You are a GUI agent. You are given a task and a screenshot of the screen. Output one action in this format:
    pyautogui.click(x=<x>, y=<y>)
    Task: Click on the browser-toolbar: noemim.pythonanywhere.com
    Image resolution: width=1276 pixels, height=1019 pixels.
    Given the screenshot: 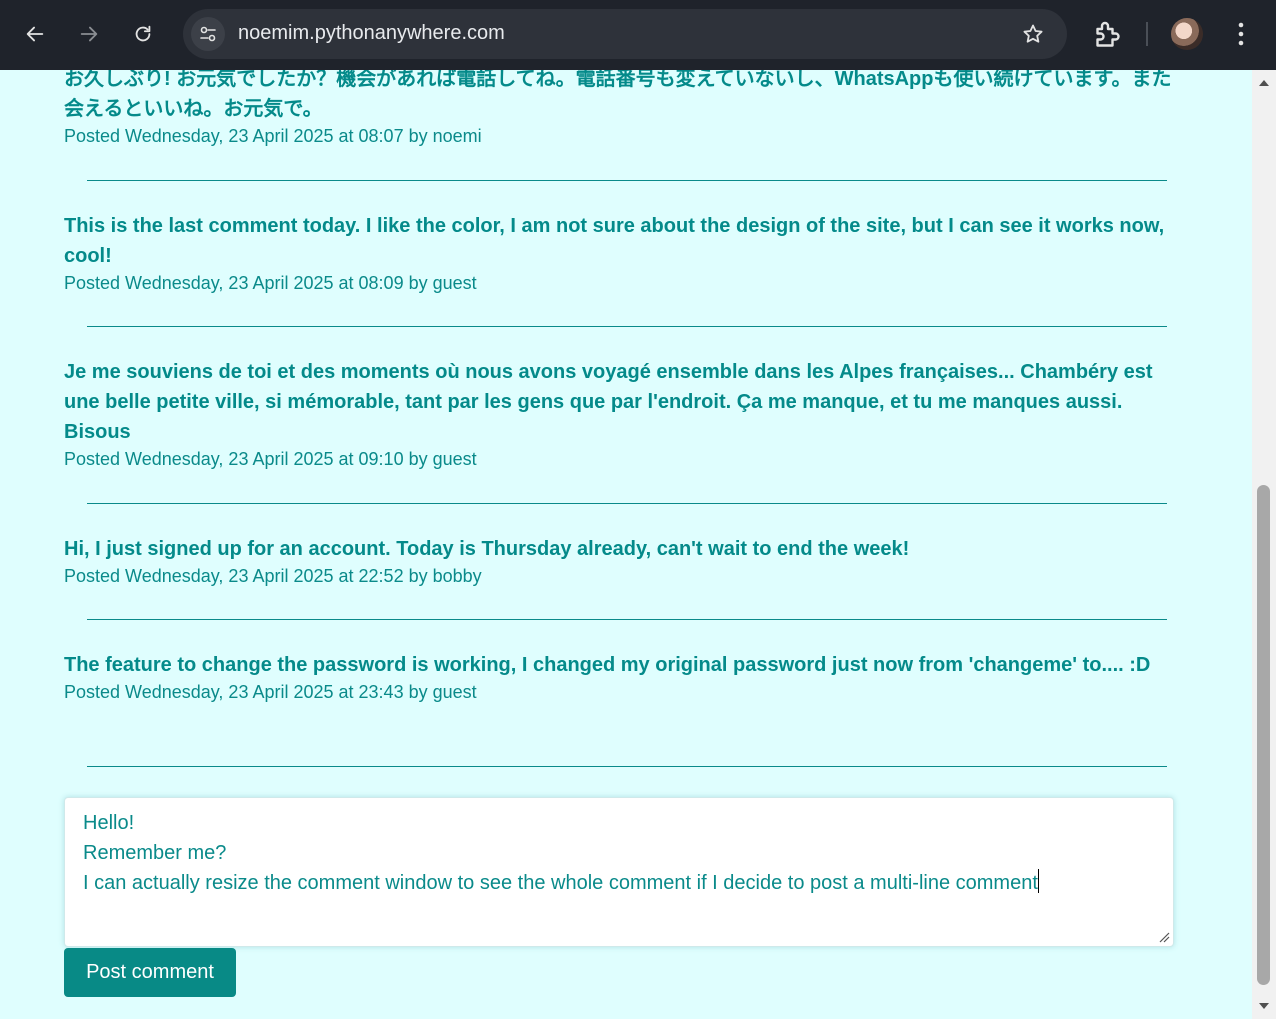 What is the action you would take?
    pyautogui.click(x=638, y=35)
    